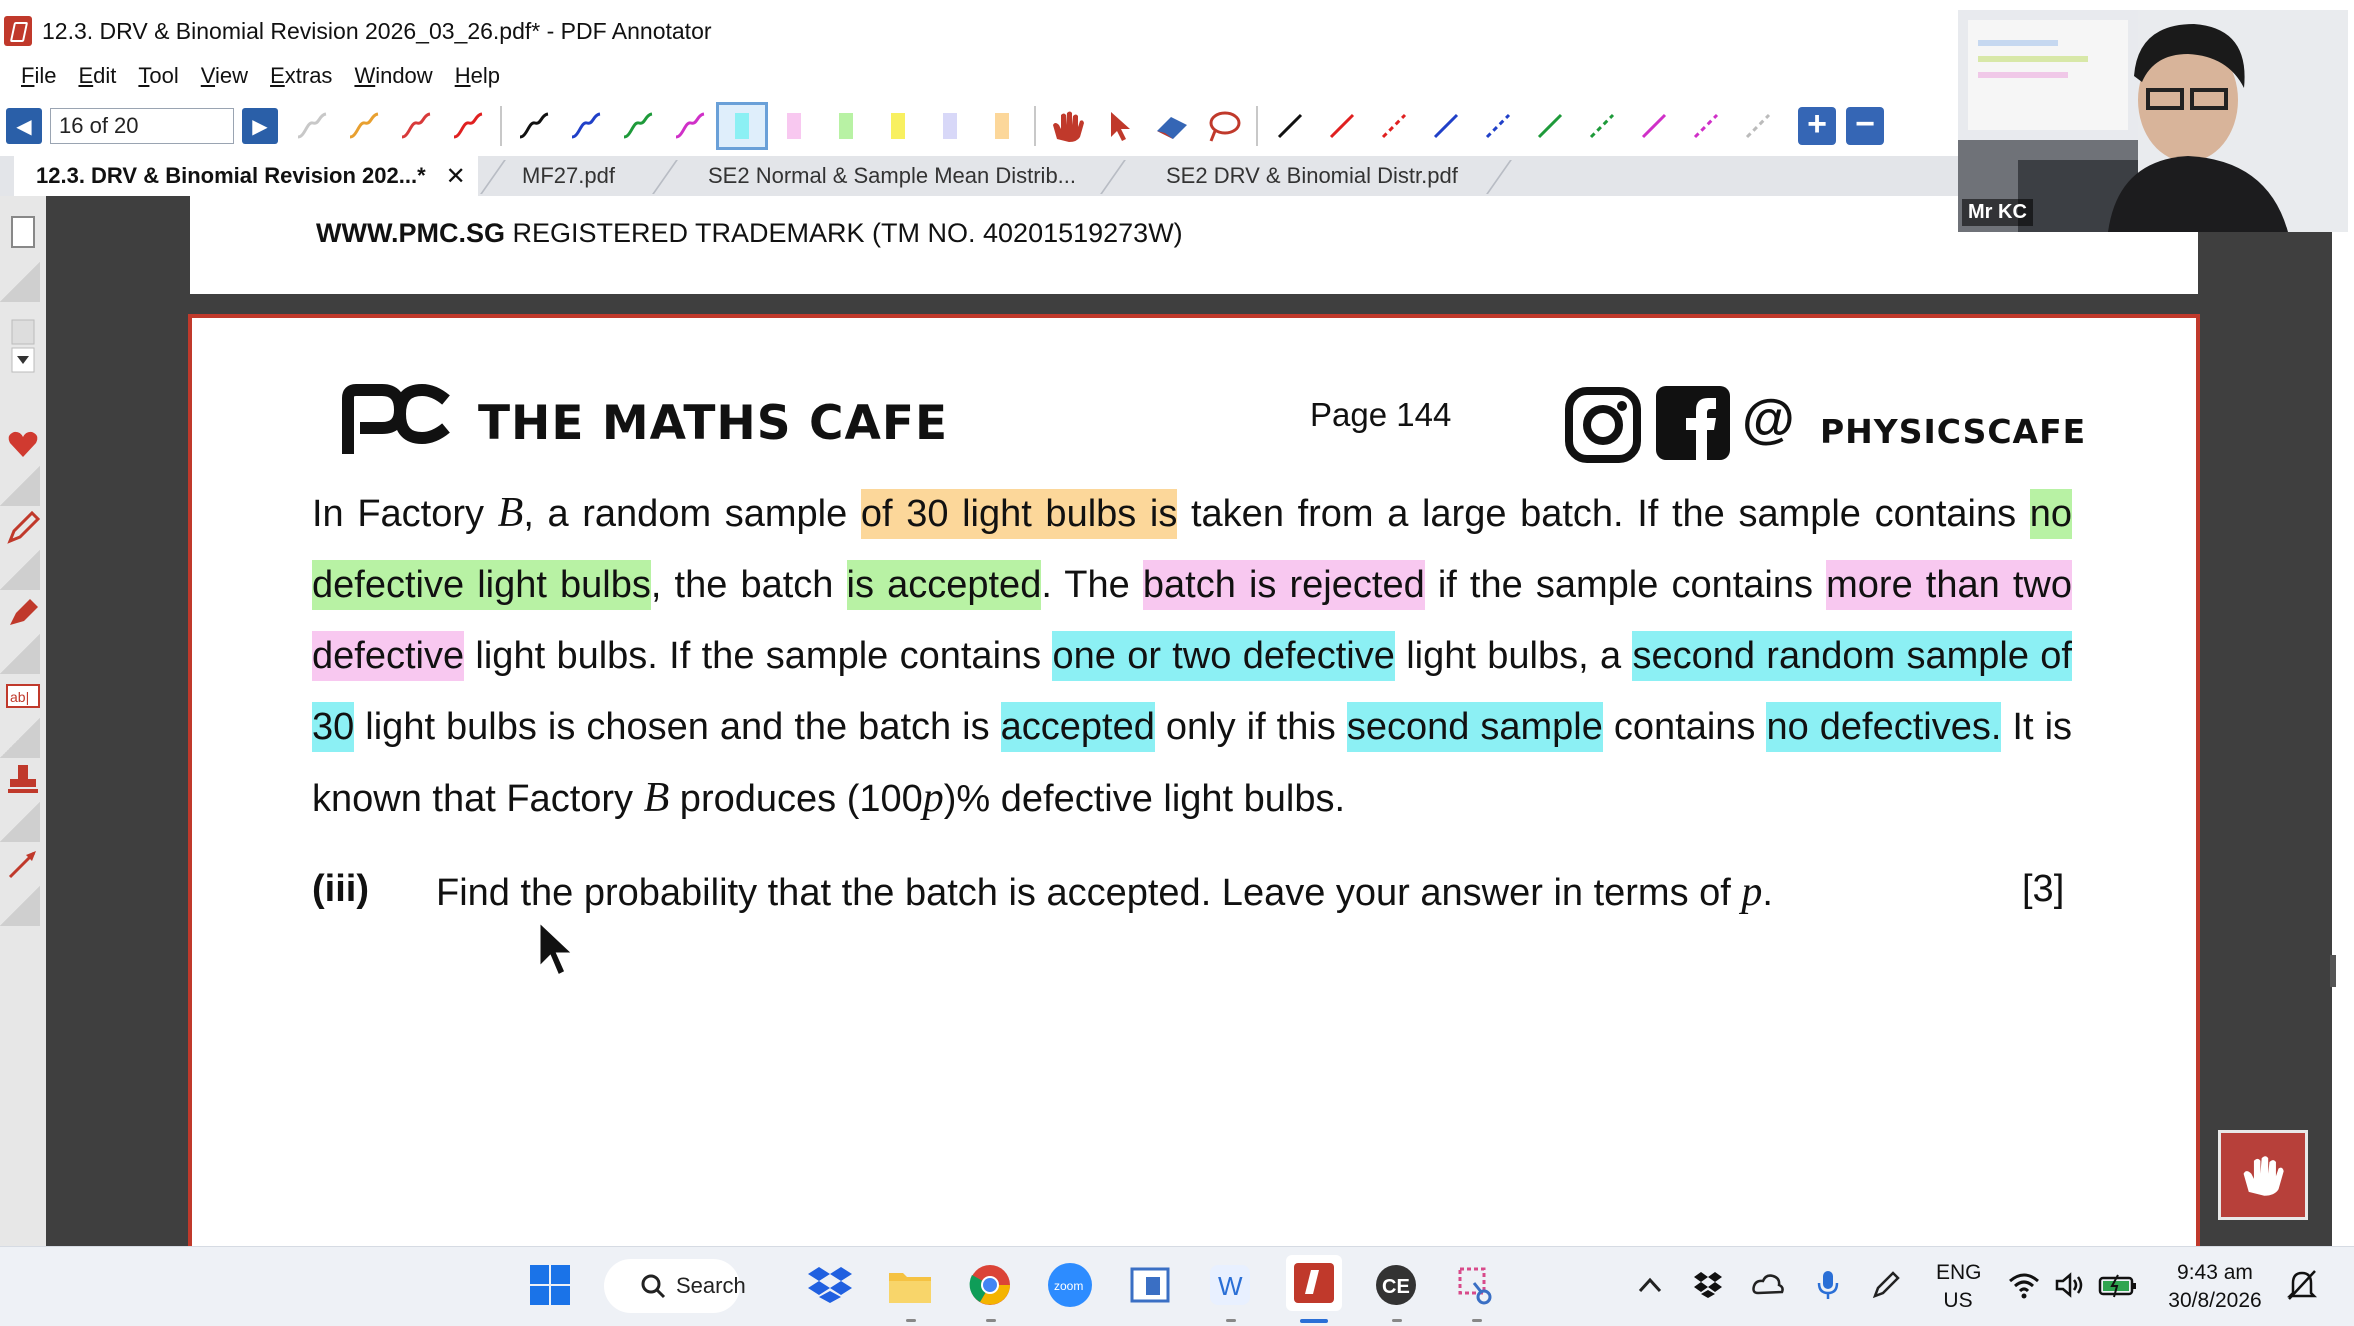 This screenshot has height=1326, width=2354. What do you see at coordinates (534, 126) in the screenshot?
I see `pen-black-tool` at bounding box center [534, 126].